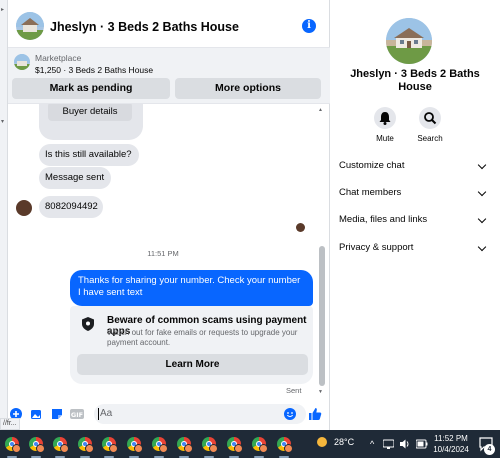 This screenshot has height=458, width=500. Describe the element at coordinates (385, 118) in the screenshot. I see `bell-icon` at that location.